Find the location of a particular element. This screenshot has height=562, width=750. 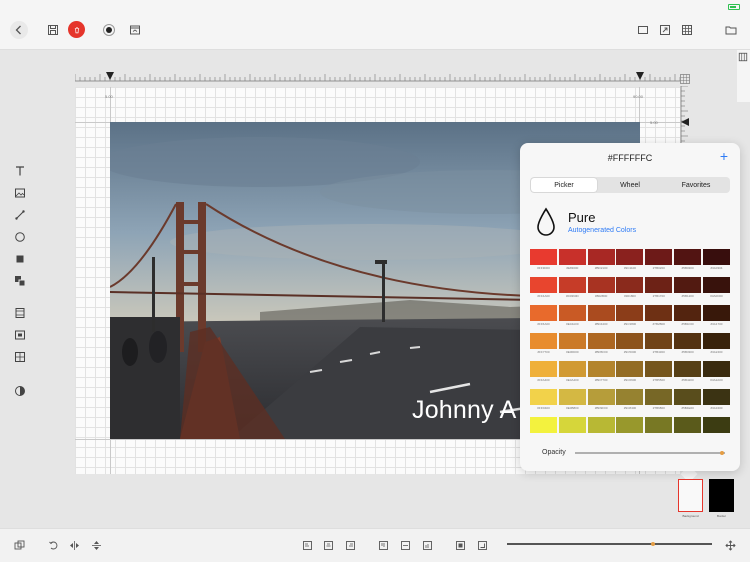

background-color-target: Background is located at coordinates (690, 500).